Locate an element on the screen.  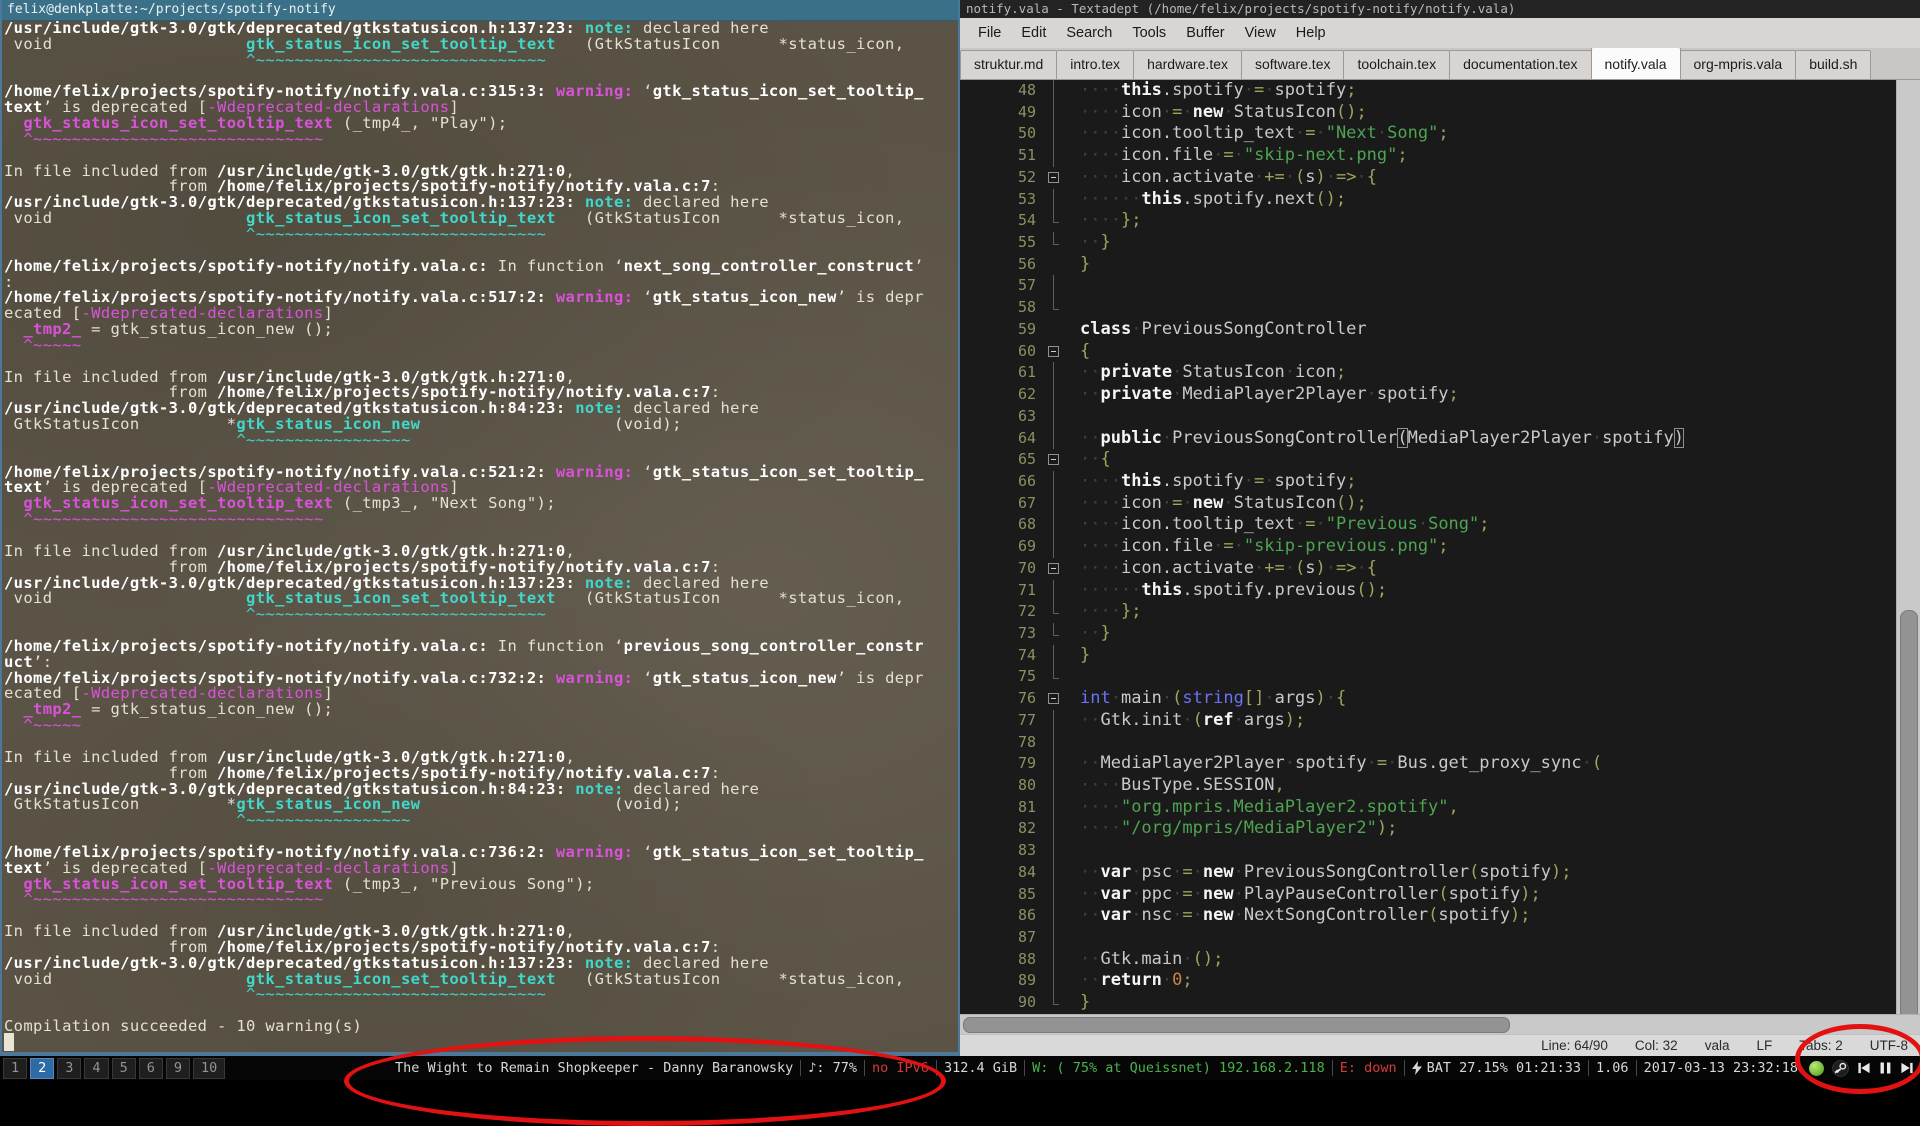
workspace-button-10: 10 is located at coordinates (209, 1068).